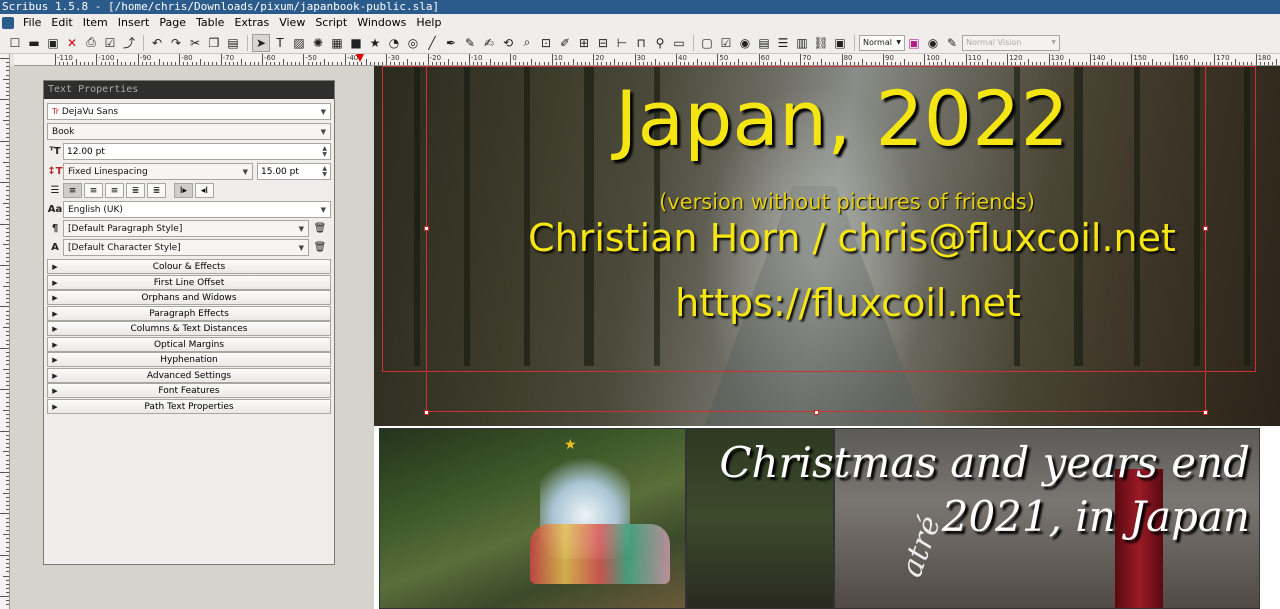 This screenshot has height=609, width=1280. I want to click on author-line: Christian Horn / chris@fluxcoil.net, so click(827, 238).